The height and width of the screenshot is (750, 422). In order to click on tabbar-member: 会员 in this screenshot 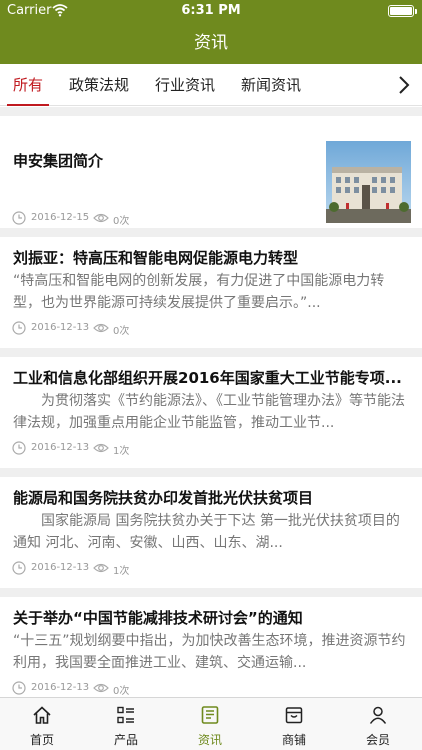, I will do `click(378, 724)`.